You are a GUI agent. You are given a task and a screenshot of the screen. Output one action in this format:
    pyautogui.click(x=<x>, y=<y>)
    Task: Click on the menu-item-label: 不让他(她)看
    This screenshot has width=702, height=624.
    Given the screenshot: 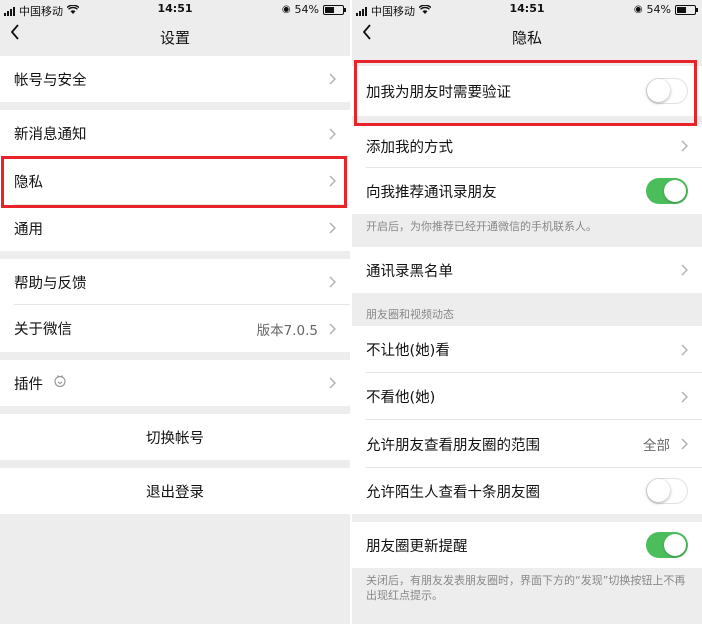 What is the action you would take?
    pyautogui.click(x=408, y=351)
    